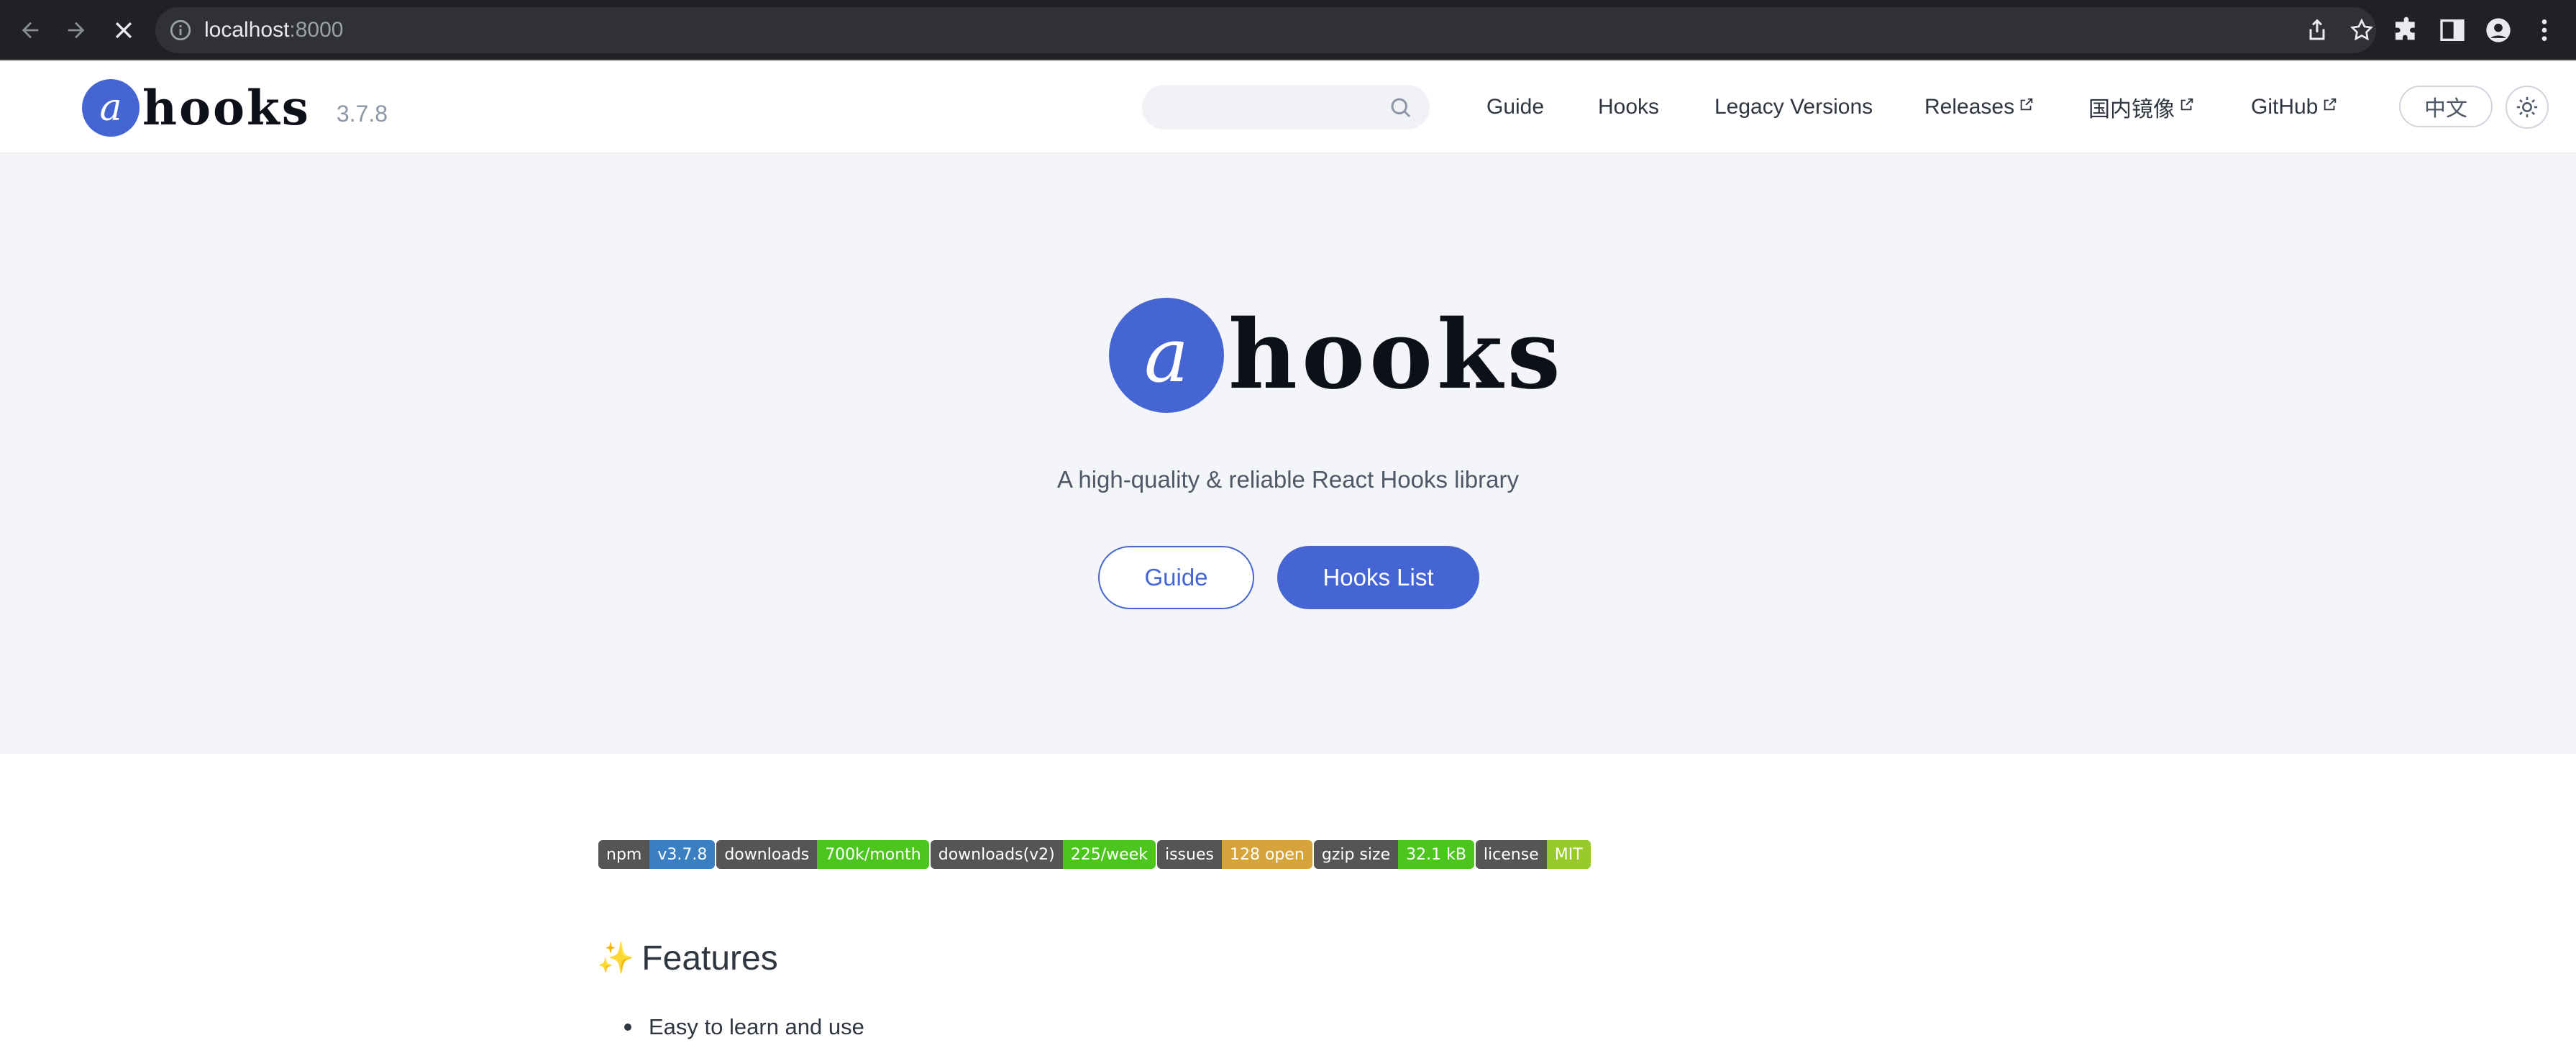  I want to click on features-heading-text: Features, so click(709, 958).